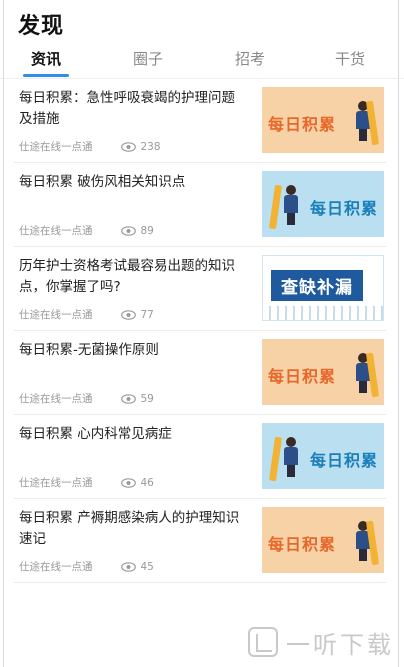 The width and height of the screenshot is (404, 667). Describe the element at coordinates (147, 230) in the screenshot. I see `view-count: 89` at that location.